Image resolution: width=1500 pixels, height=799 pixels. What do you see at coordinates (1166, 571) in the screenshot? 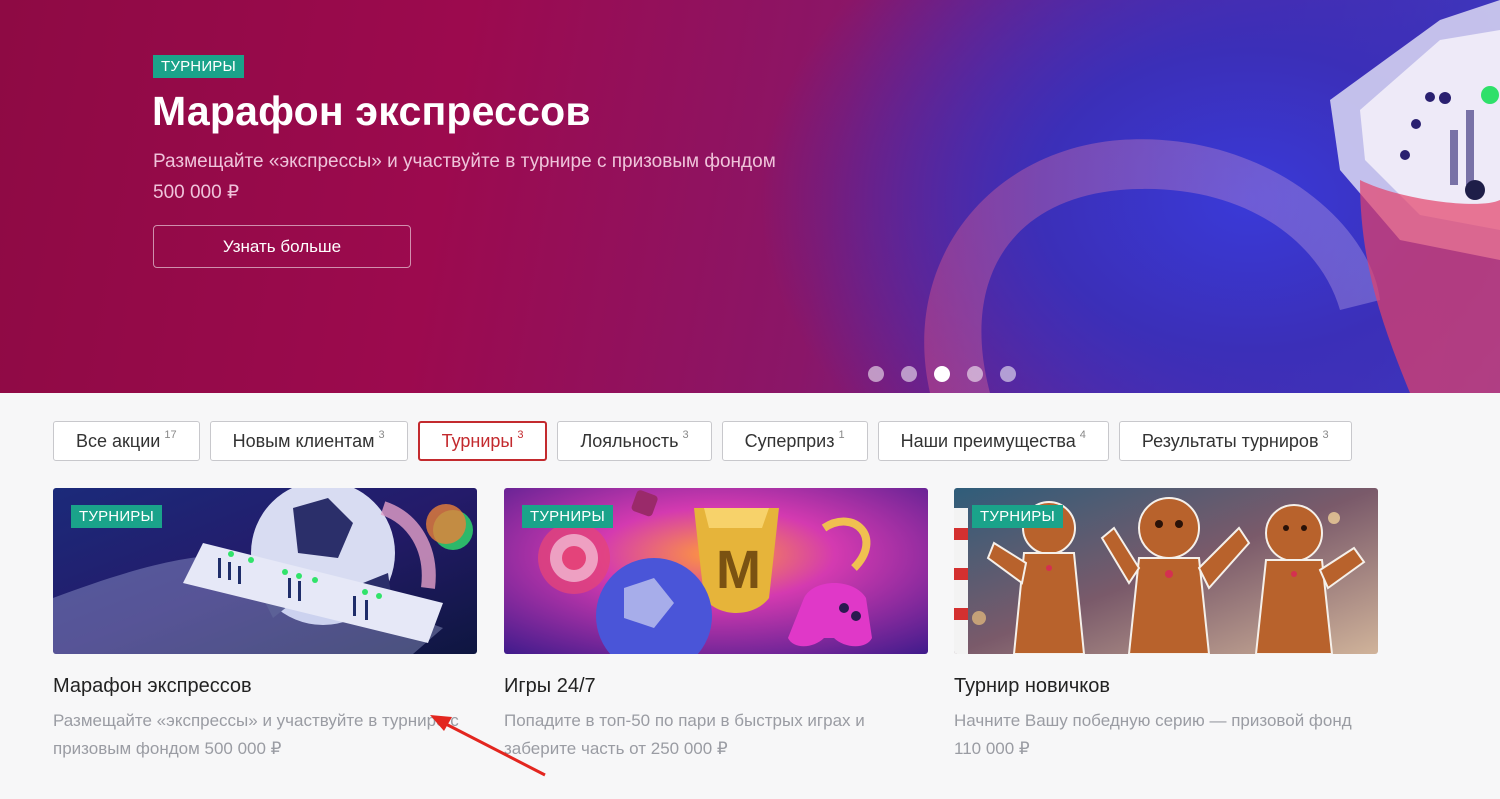
I see `gingerbread-men-image: ТУРНИРЫ` at bounding box center [1166, 571].